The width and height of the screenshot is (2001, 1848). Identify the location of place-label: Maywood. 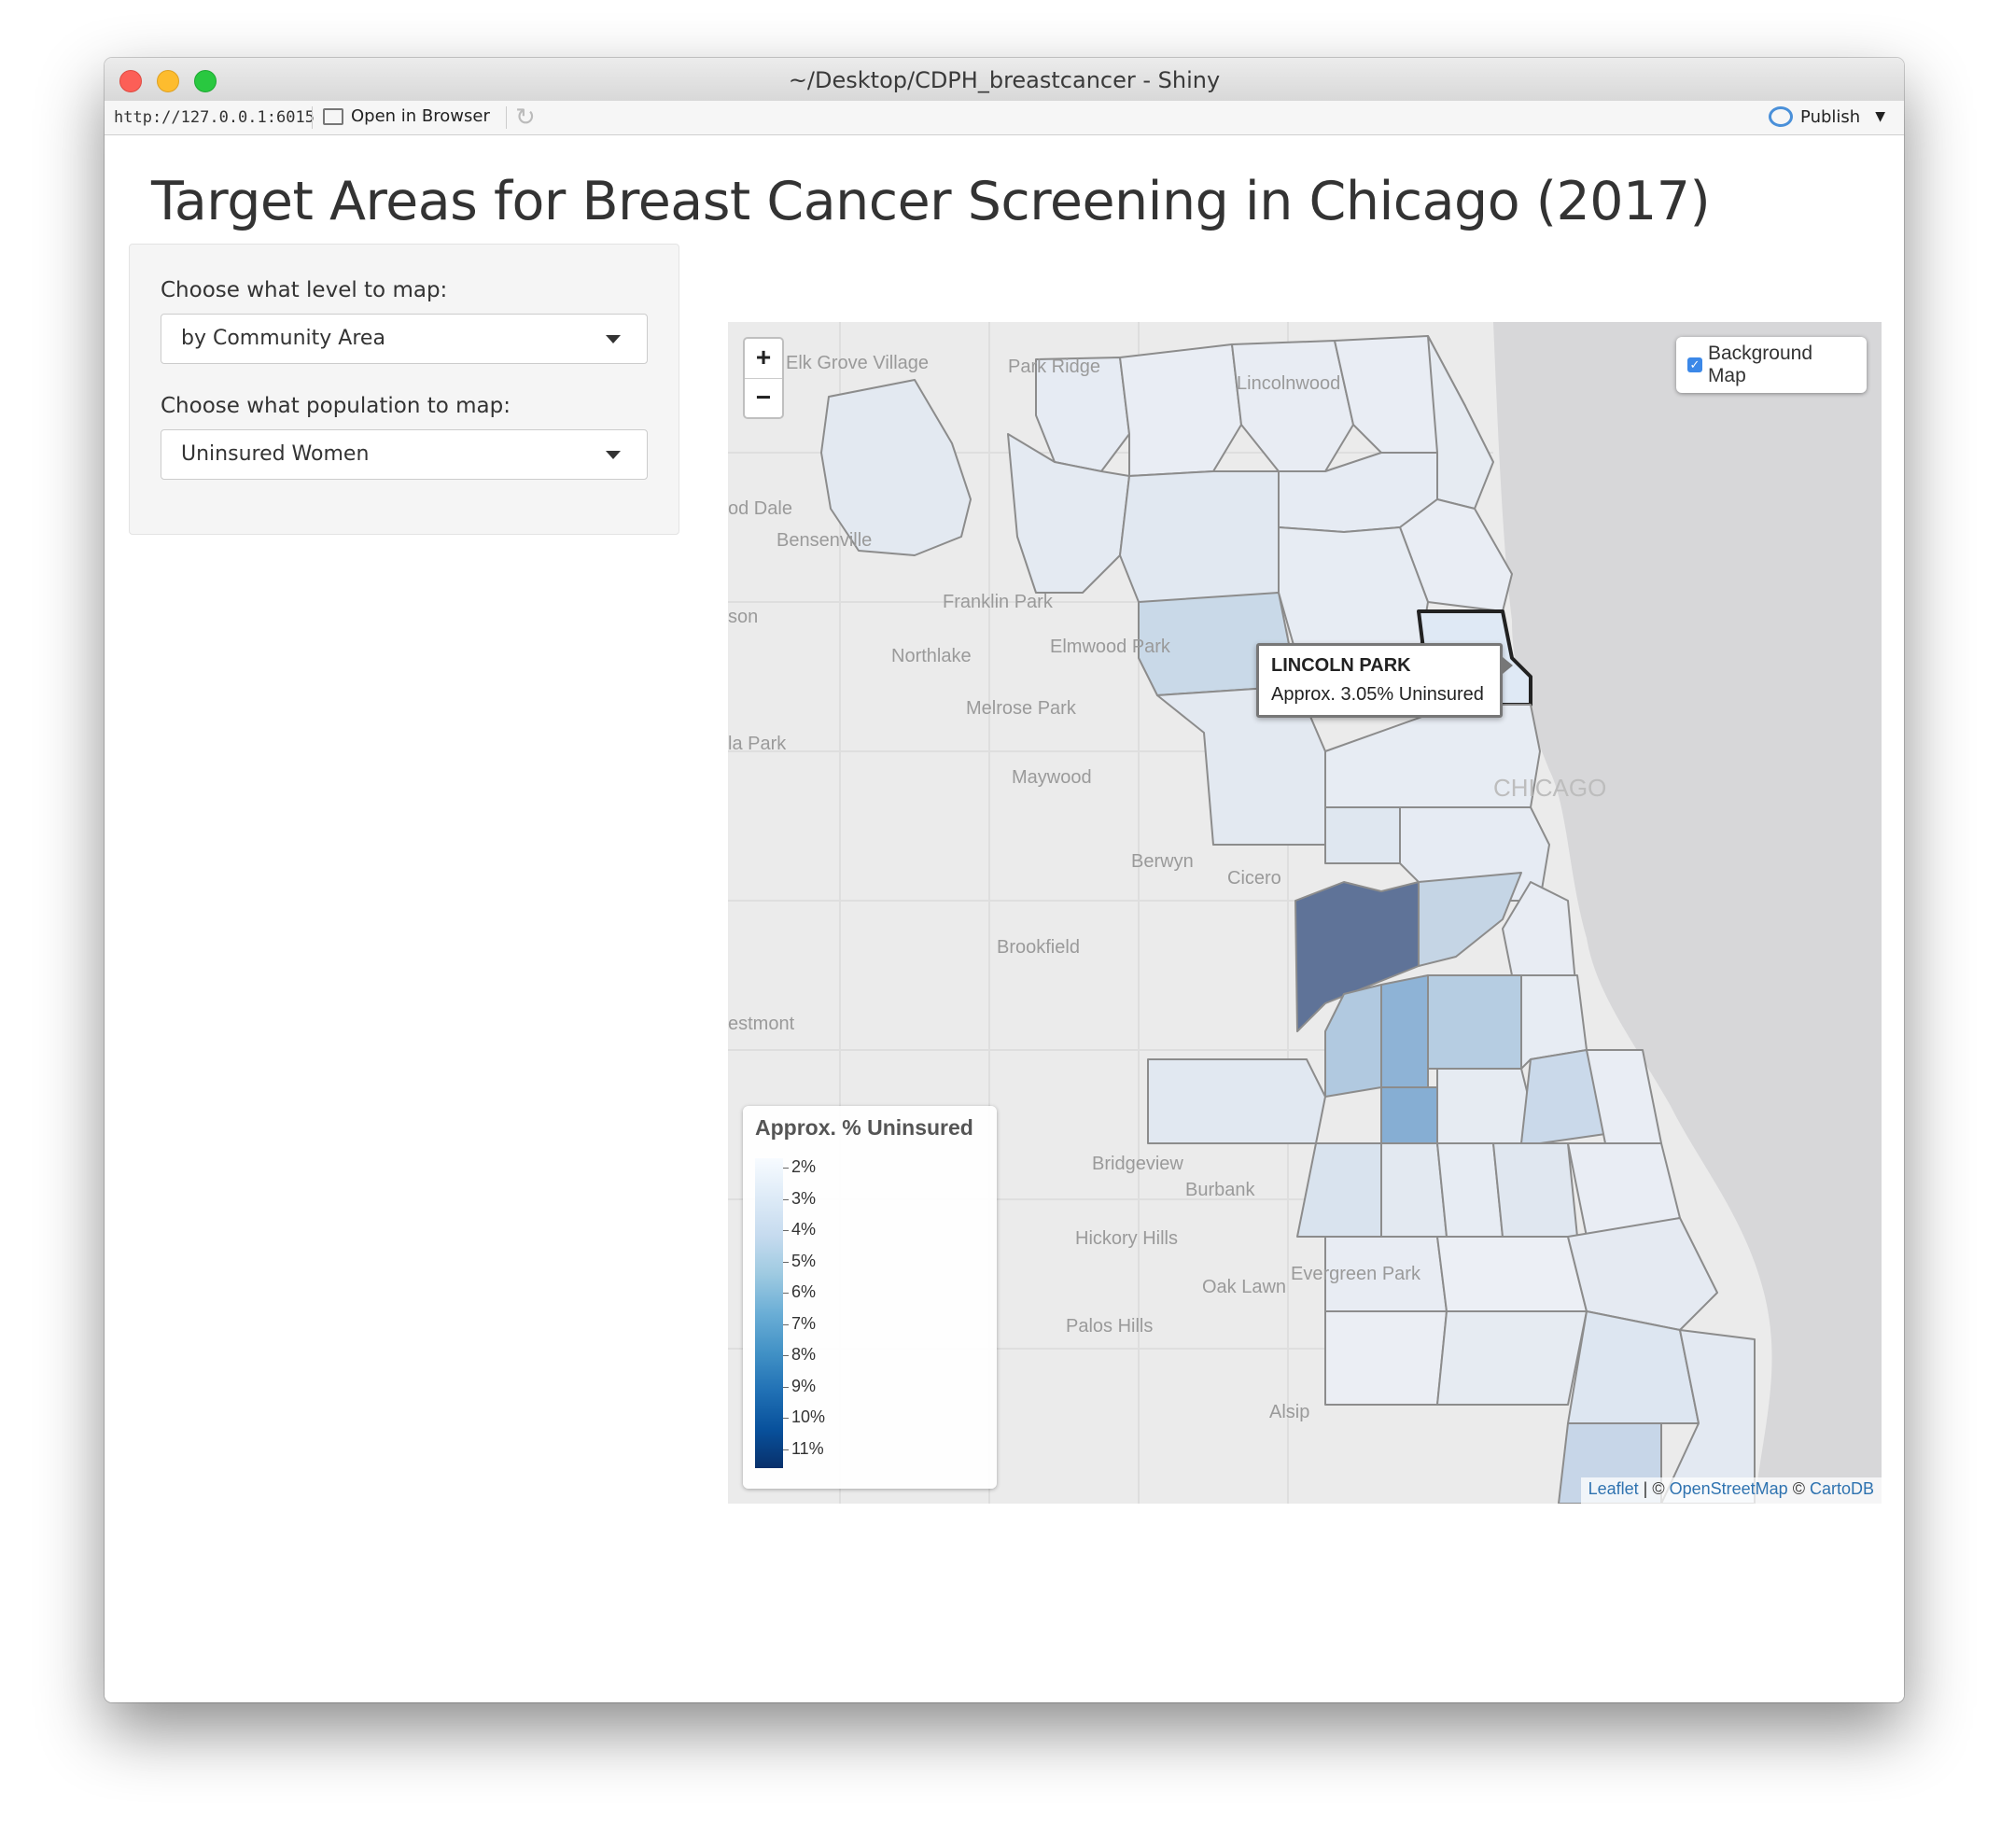
(1052, 777).